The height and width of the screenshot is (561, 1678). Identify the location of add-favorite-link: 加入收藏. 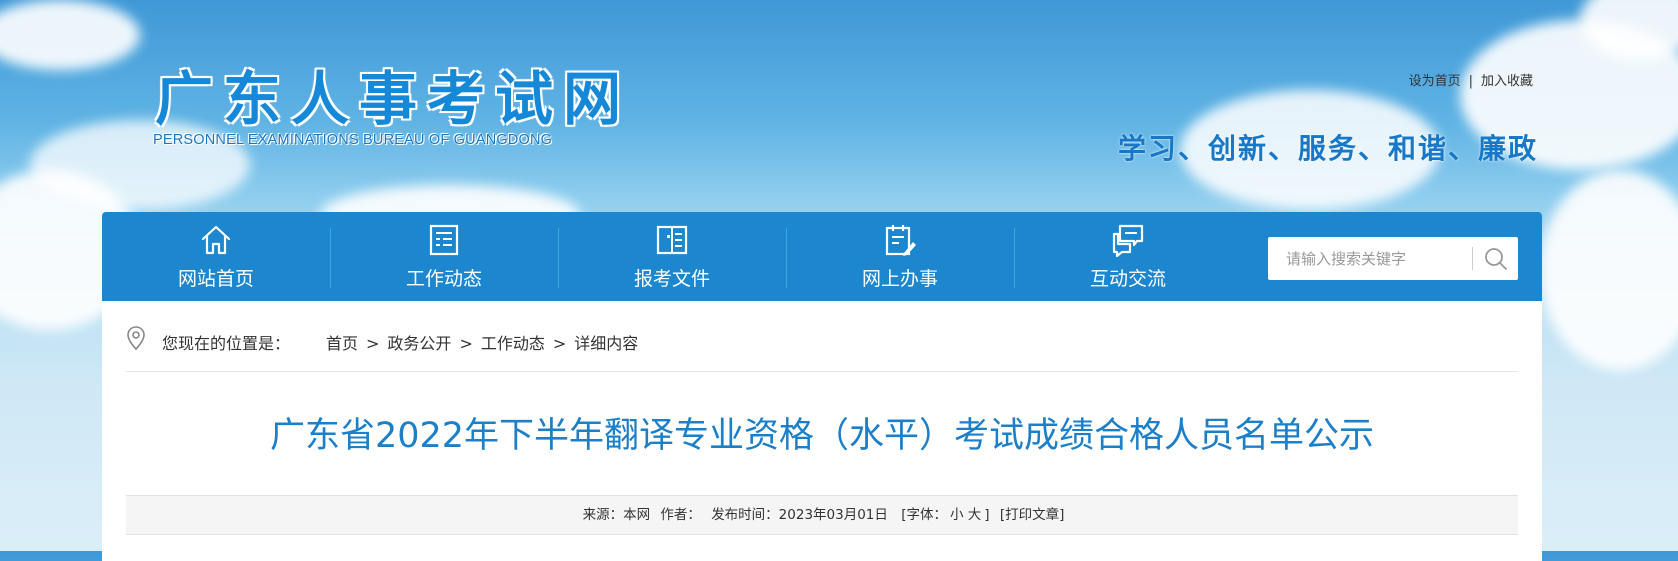
(1507, 81).